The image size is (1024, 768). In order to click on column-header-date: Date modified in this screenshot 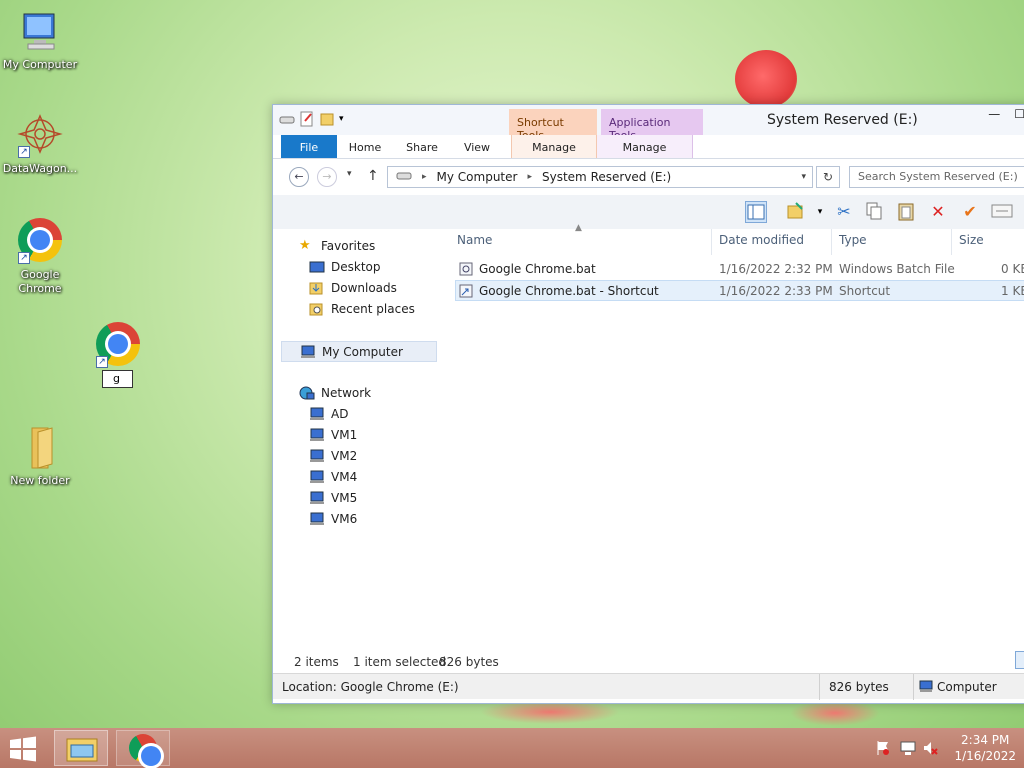, I will do `click(761, 240)`.